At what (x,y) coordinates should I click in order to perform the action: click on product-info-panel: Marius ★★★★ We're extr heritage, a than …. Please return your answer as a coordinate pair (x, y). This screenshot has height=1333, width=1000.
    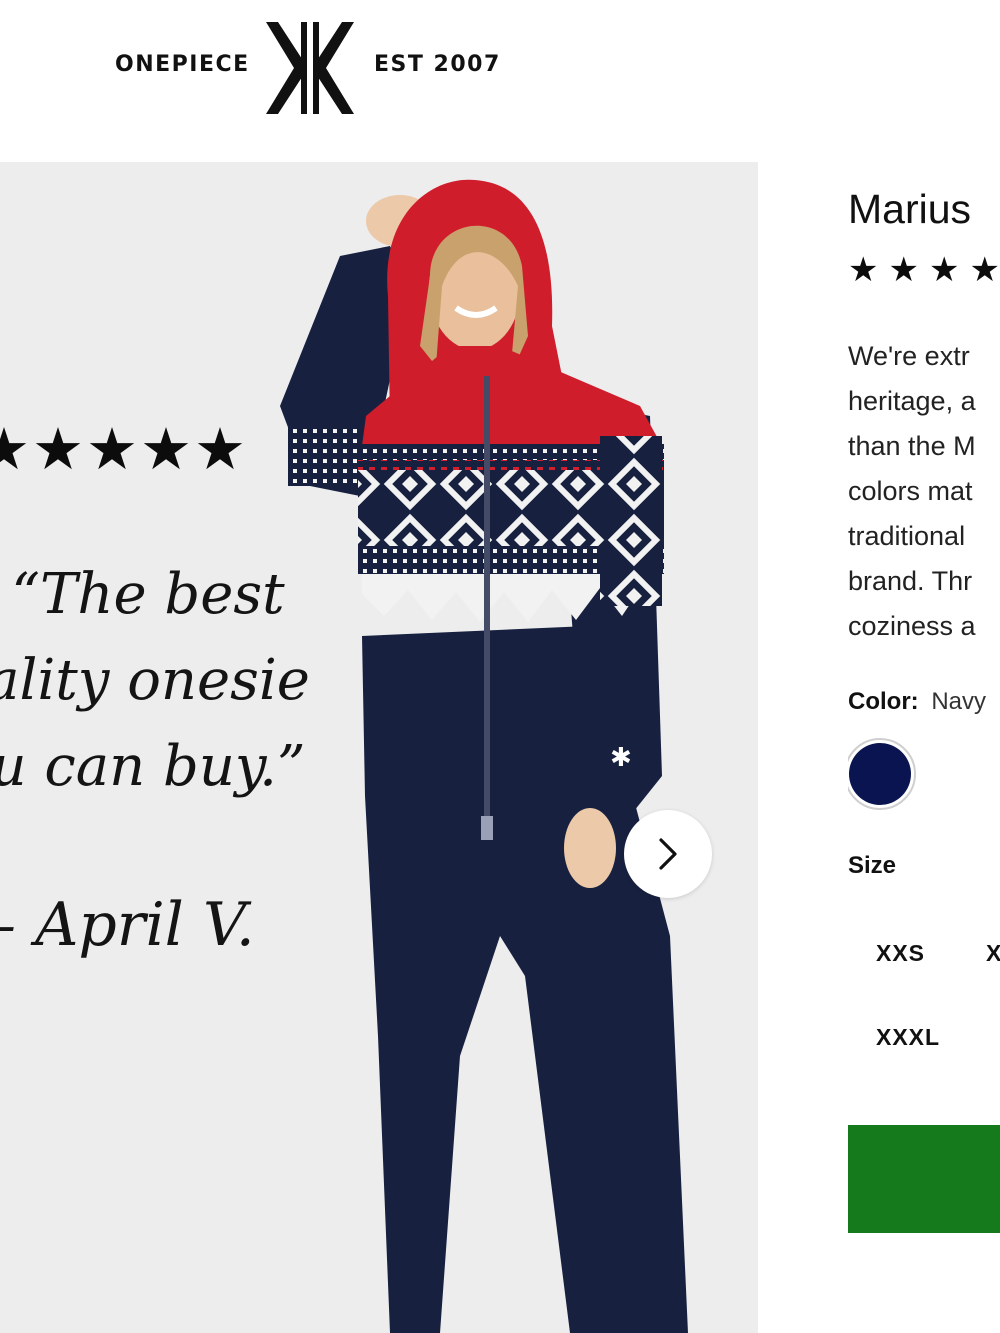
    Looking at the image, I should click on (924, 747).